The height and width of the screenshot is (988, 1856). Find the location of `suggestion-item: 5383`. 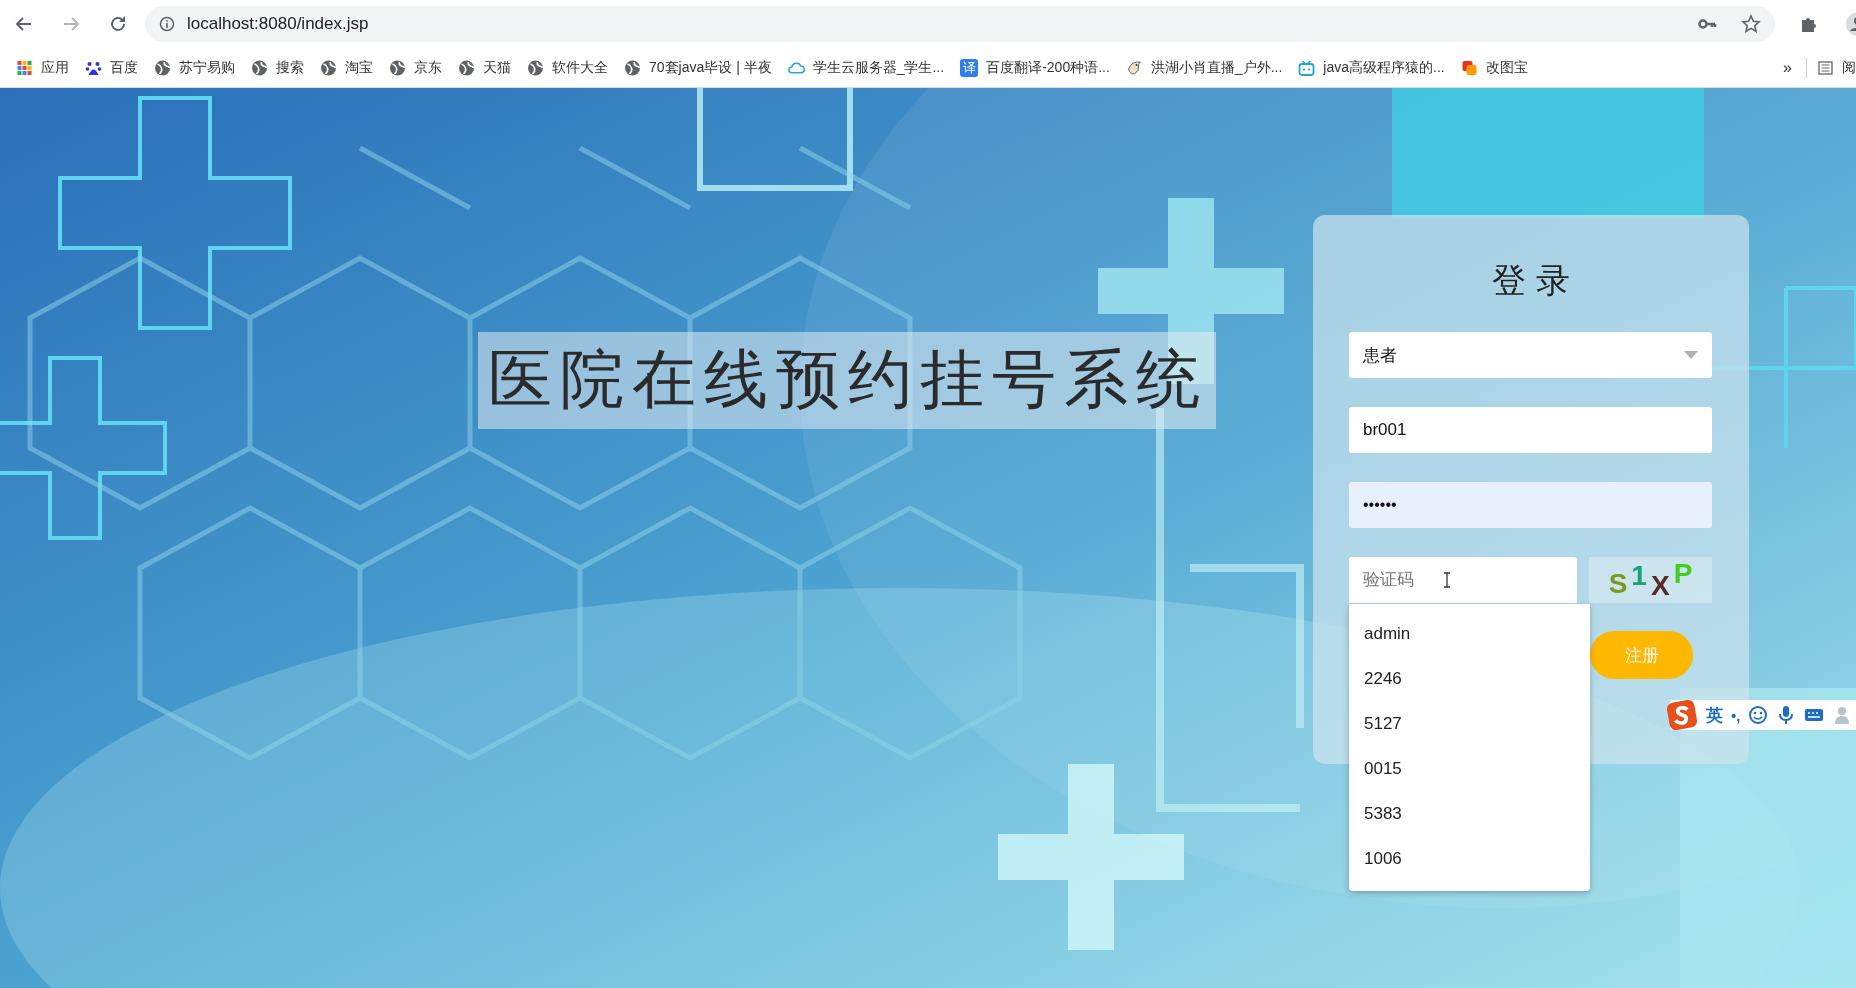

suggestion-item: 5383 is located at coordinates (1469, 813).